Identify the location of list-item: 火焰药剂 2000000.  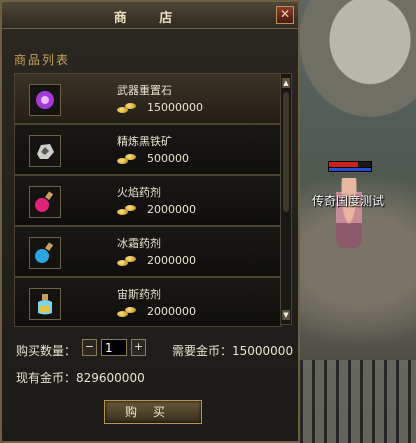
(148, 201).